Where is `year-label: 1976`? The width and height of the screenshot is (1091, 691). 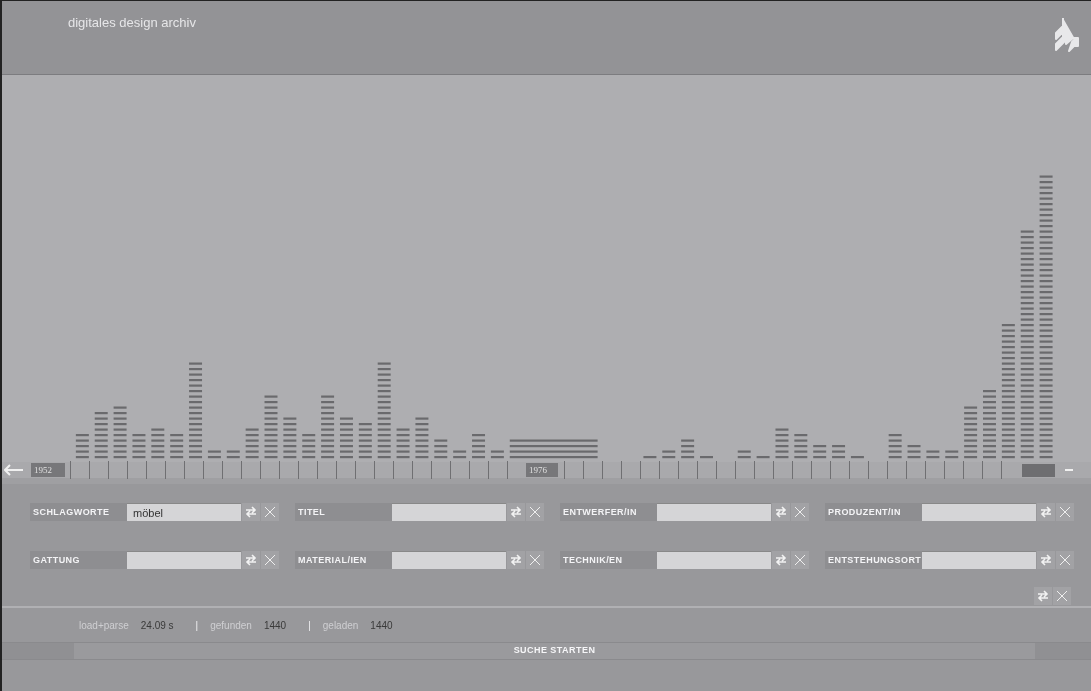
year-label: 1976 is located at coordinates (542, 470).